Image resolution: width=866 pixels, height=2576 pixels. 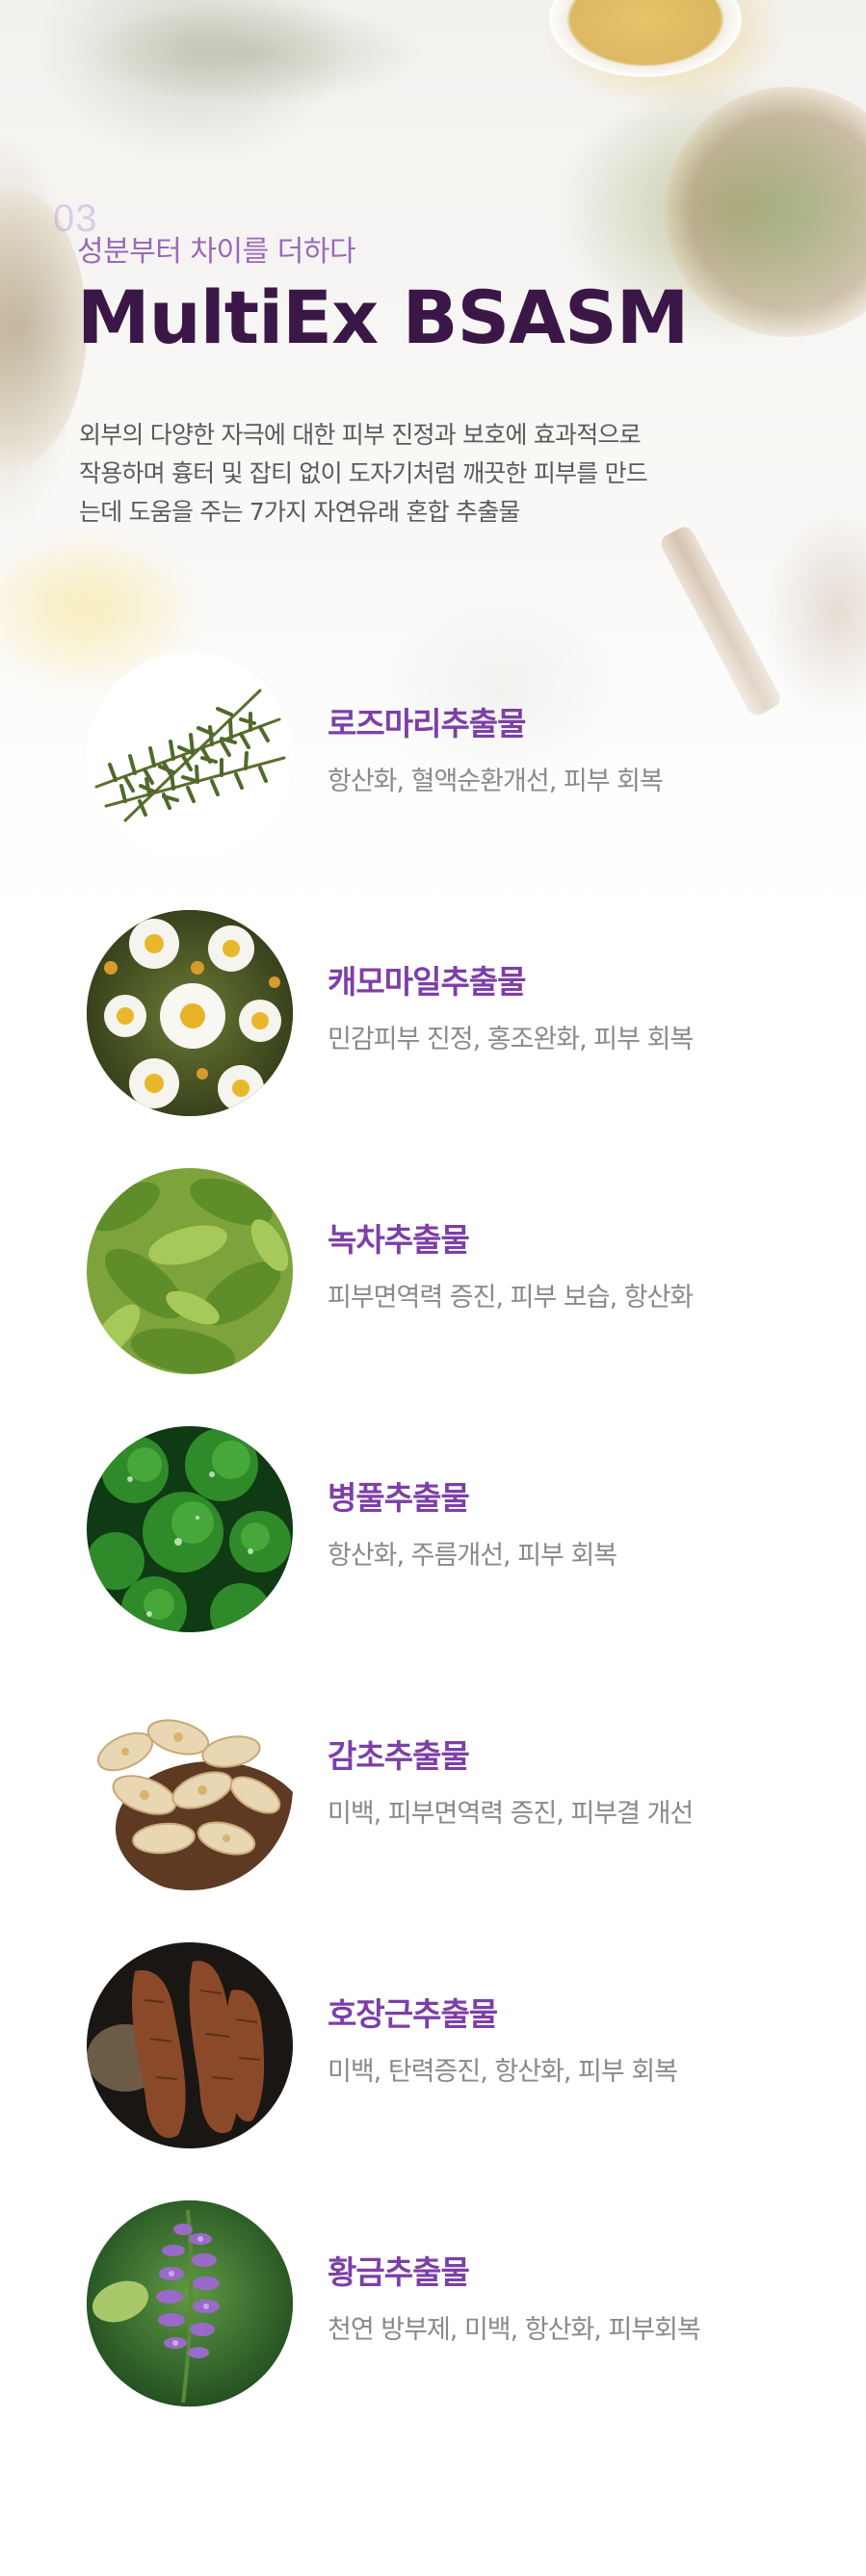 What do you see at coordinates (433, 1529) in the screenshot?
I see `ingredient-item: 병풀추출물 항산화, 주름개선, 피부 회복` at bounding box center [433, 1529].